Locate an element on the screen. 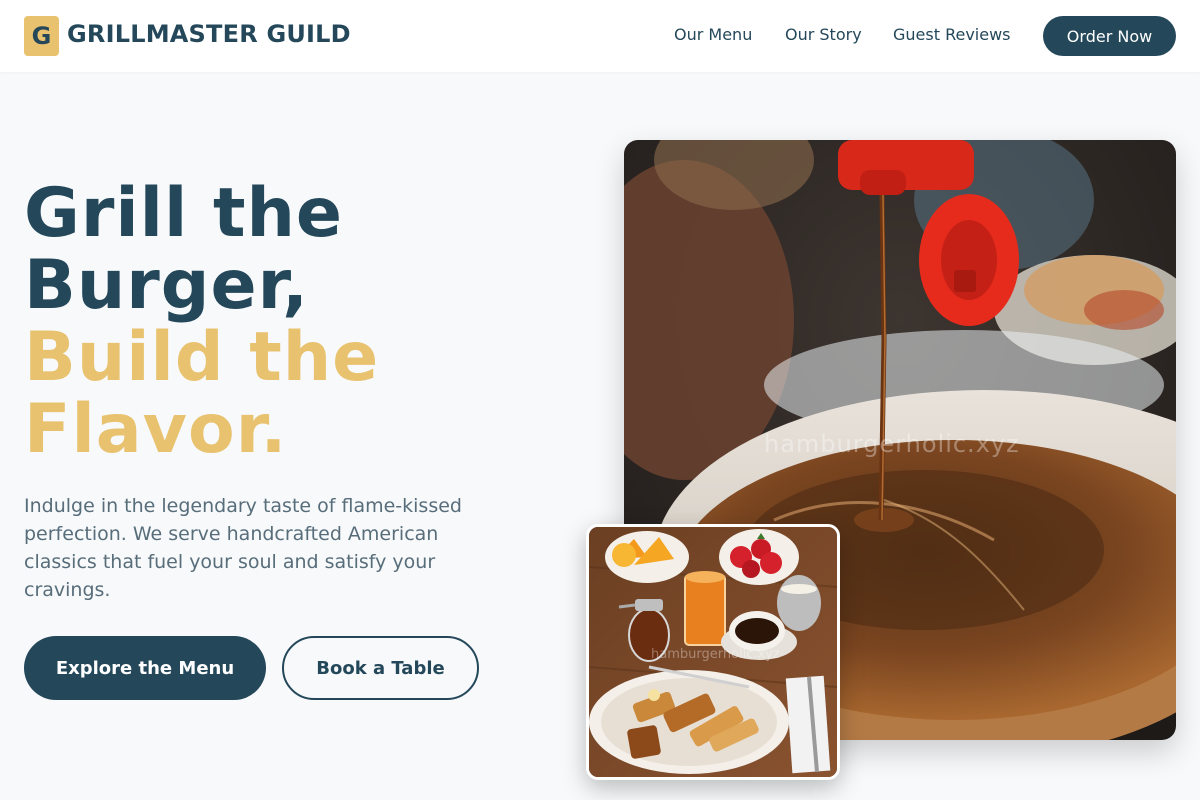 Image resolution: width=1200 pixels, height=800 pixels. main-image-watermark: hamburgerholic.xyz is located at coordinates (892, 444).